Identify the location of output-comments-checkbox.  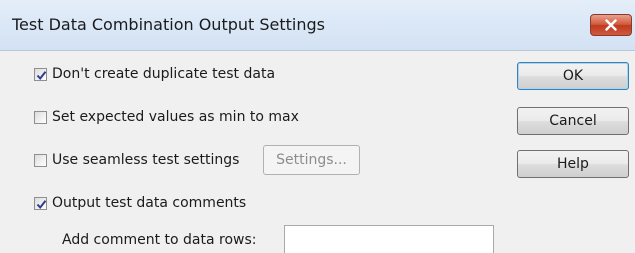
(40, 203).